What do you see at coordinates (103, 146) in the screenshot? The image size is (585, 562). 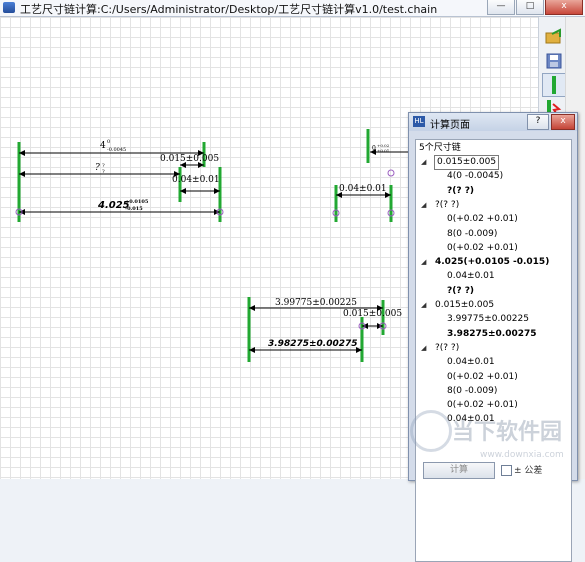 I see `dim-4-main: 4` at bounding box center [103, 146].